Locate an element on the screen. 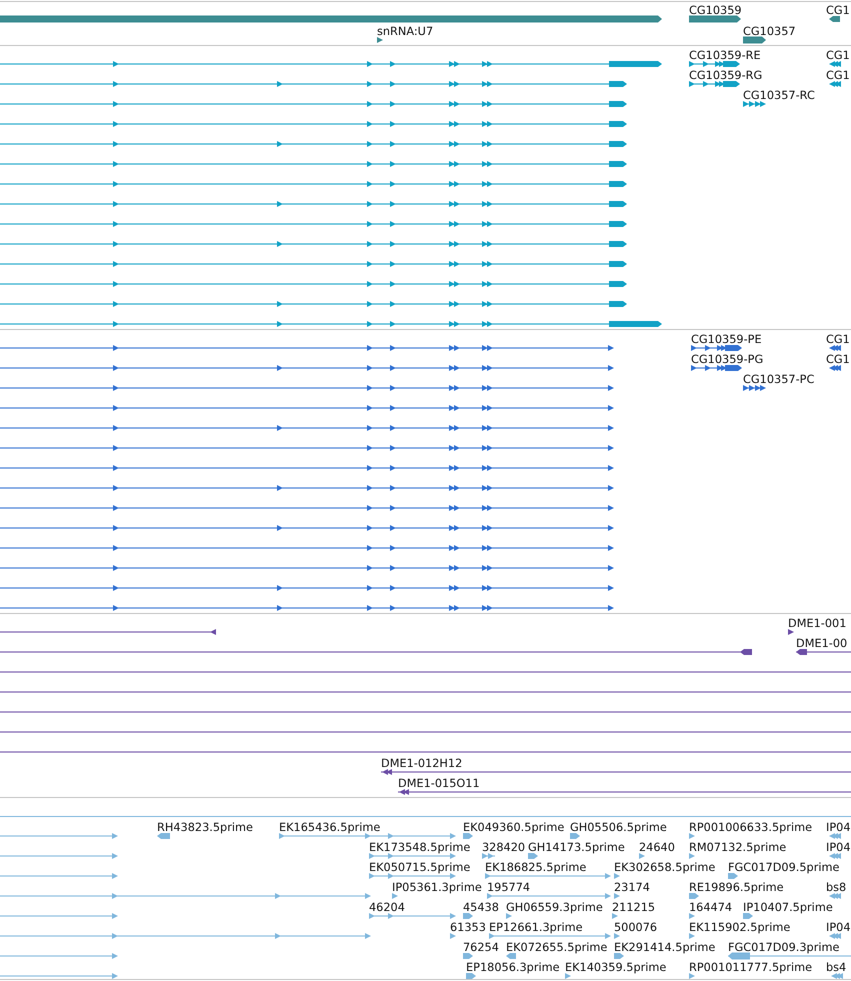 This screenshot has height=981, width=851. feature-label: CG10359-PG is located at coordinates (727, 359).